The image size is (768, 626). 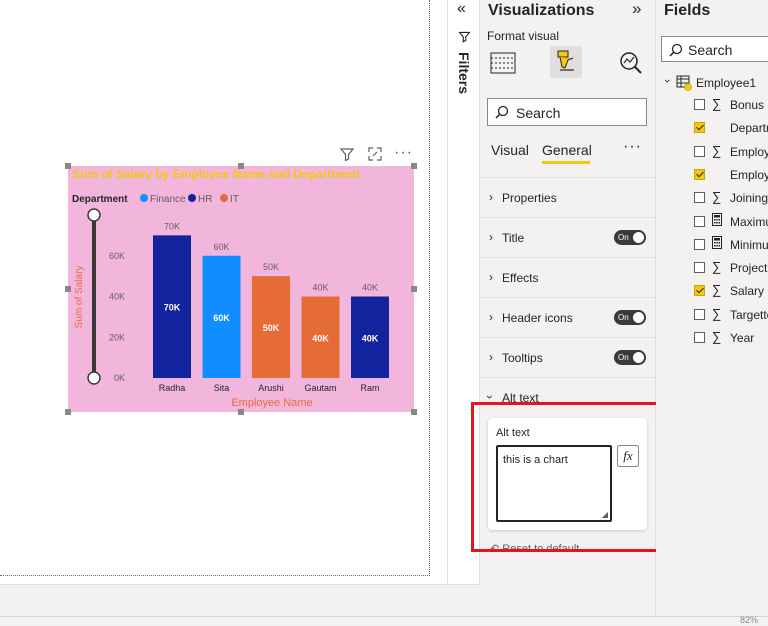 I want to click on field-name: Maximu, so click(x=749, y=221).